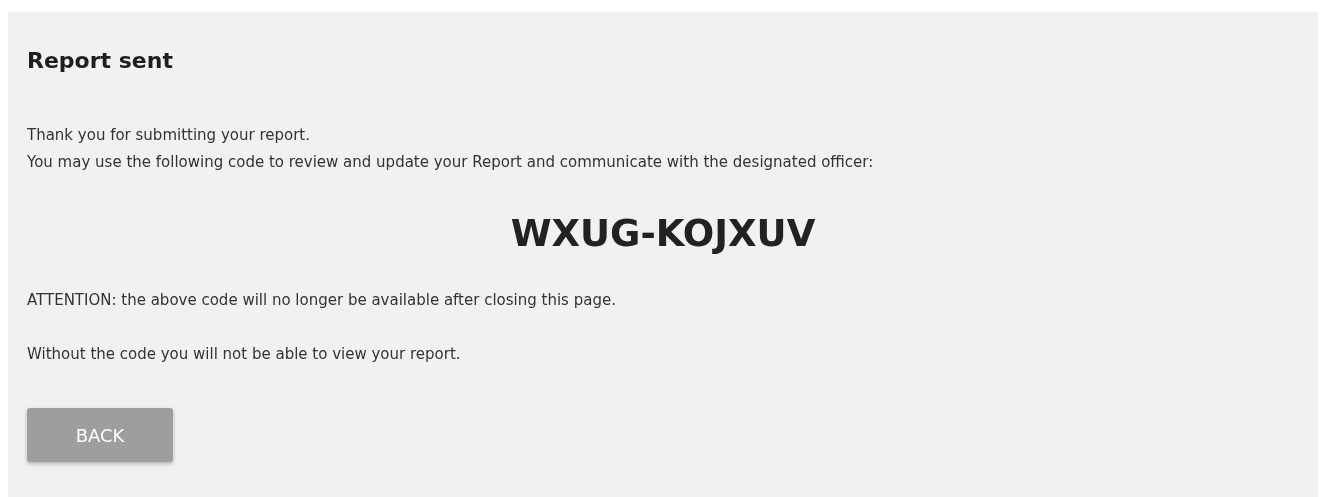  What do you see at coordinates (100, 61) in the screenshot?
I see `page-title: Report sent` at bounding box center [100, 61].